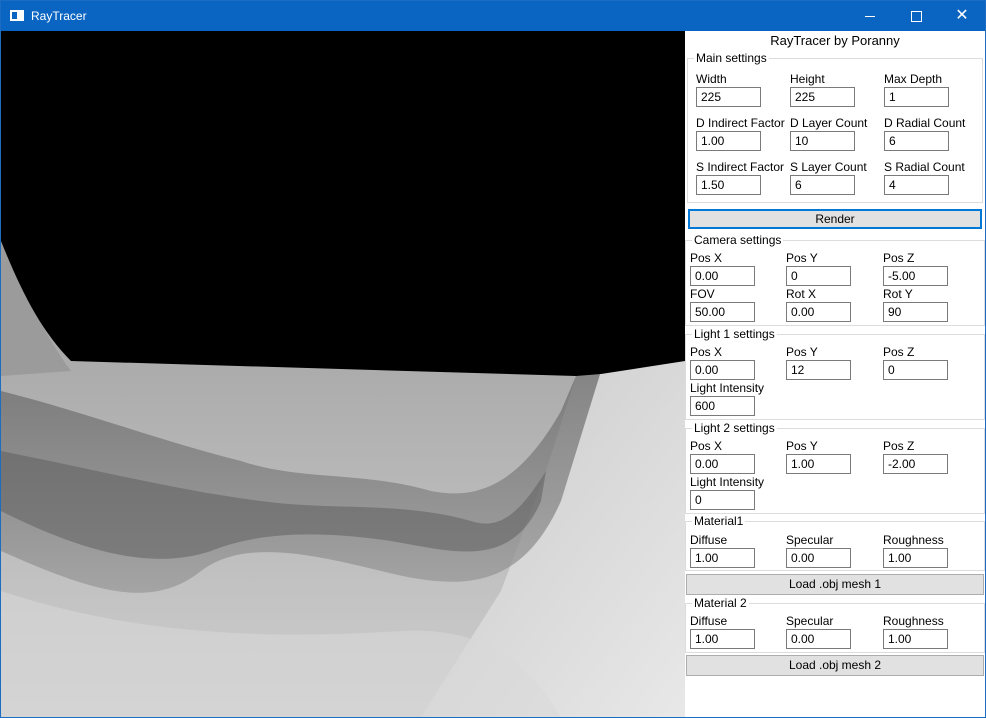 Image resolution: width=986 pixels, height=718 pixels. I want to click on material1-legend: Material1, so click(719, 521).